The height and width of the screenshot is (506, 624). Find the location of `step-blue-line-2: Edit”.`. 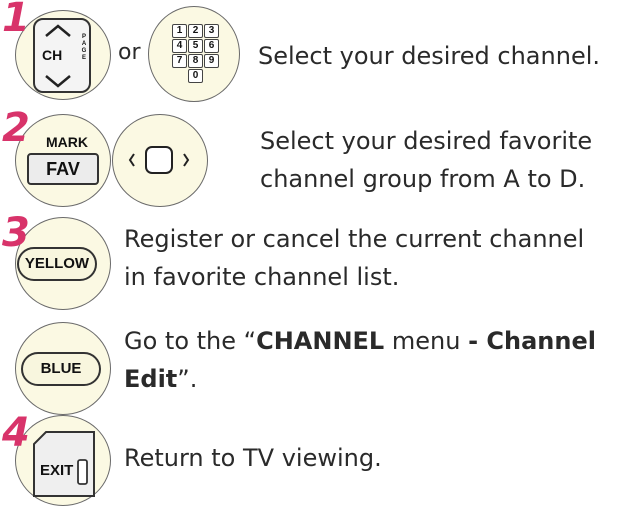

step-blue-line-2: Edit”. is located at coordinates (161, 379).